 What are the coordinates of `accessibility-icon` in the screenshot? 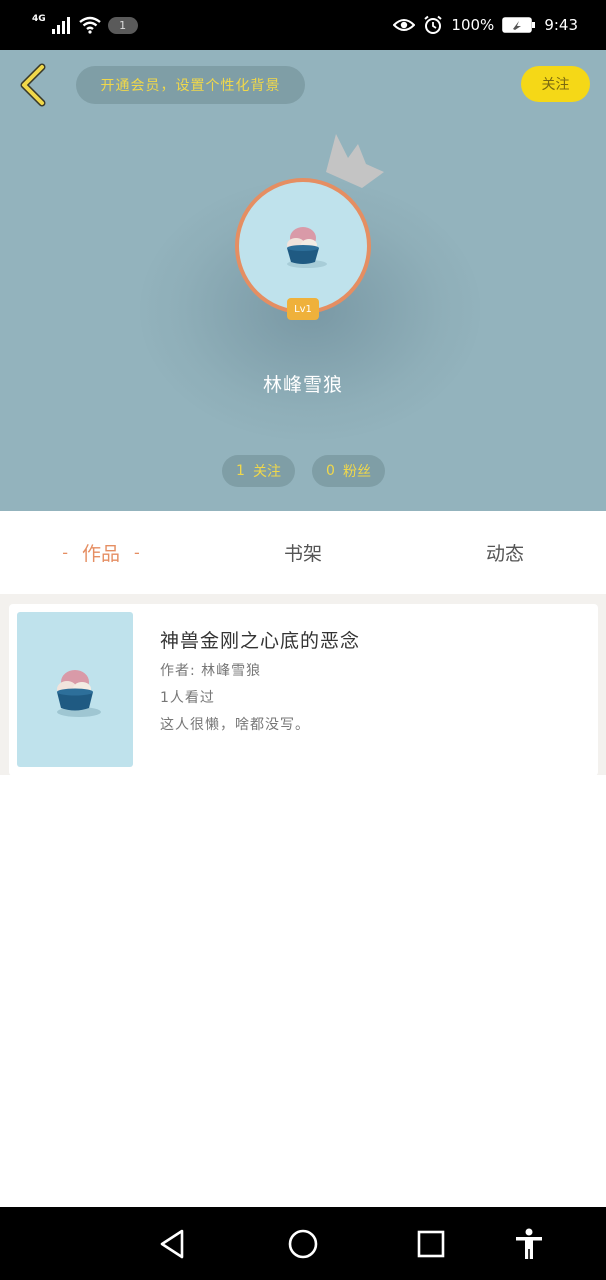 It's located at (529, 1244).